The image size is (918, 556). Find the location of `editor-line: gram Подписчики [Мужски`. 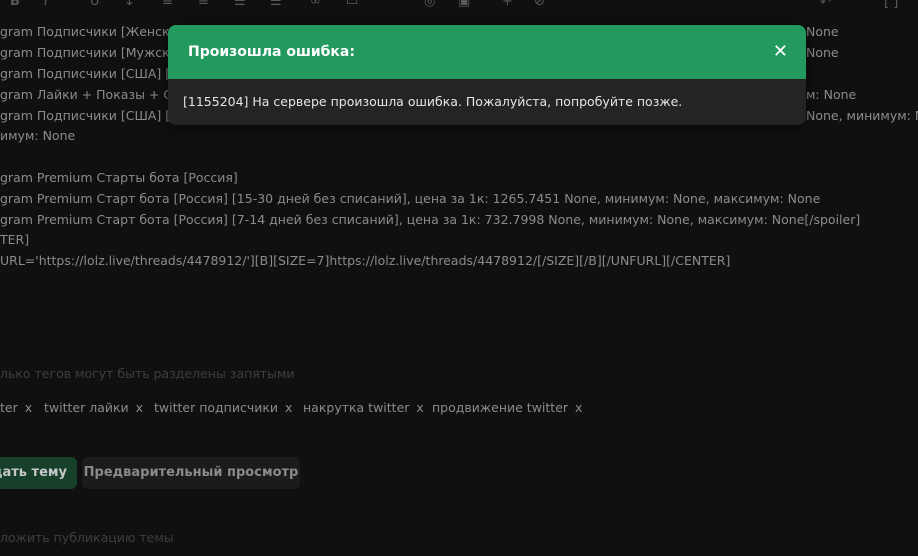

editor-line: gram Подписчики [Мужски is located at coordinates (89, 52).